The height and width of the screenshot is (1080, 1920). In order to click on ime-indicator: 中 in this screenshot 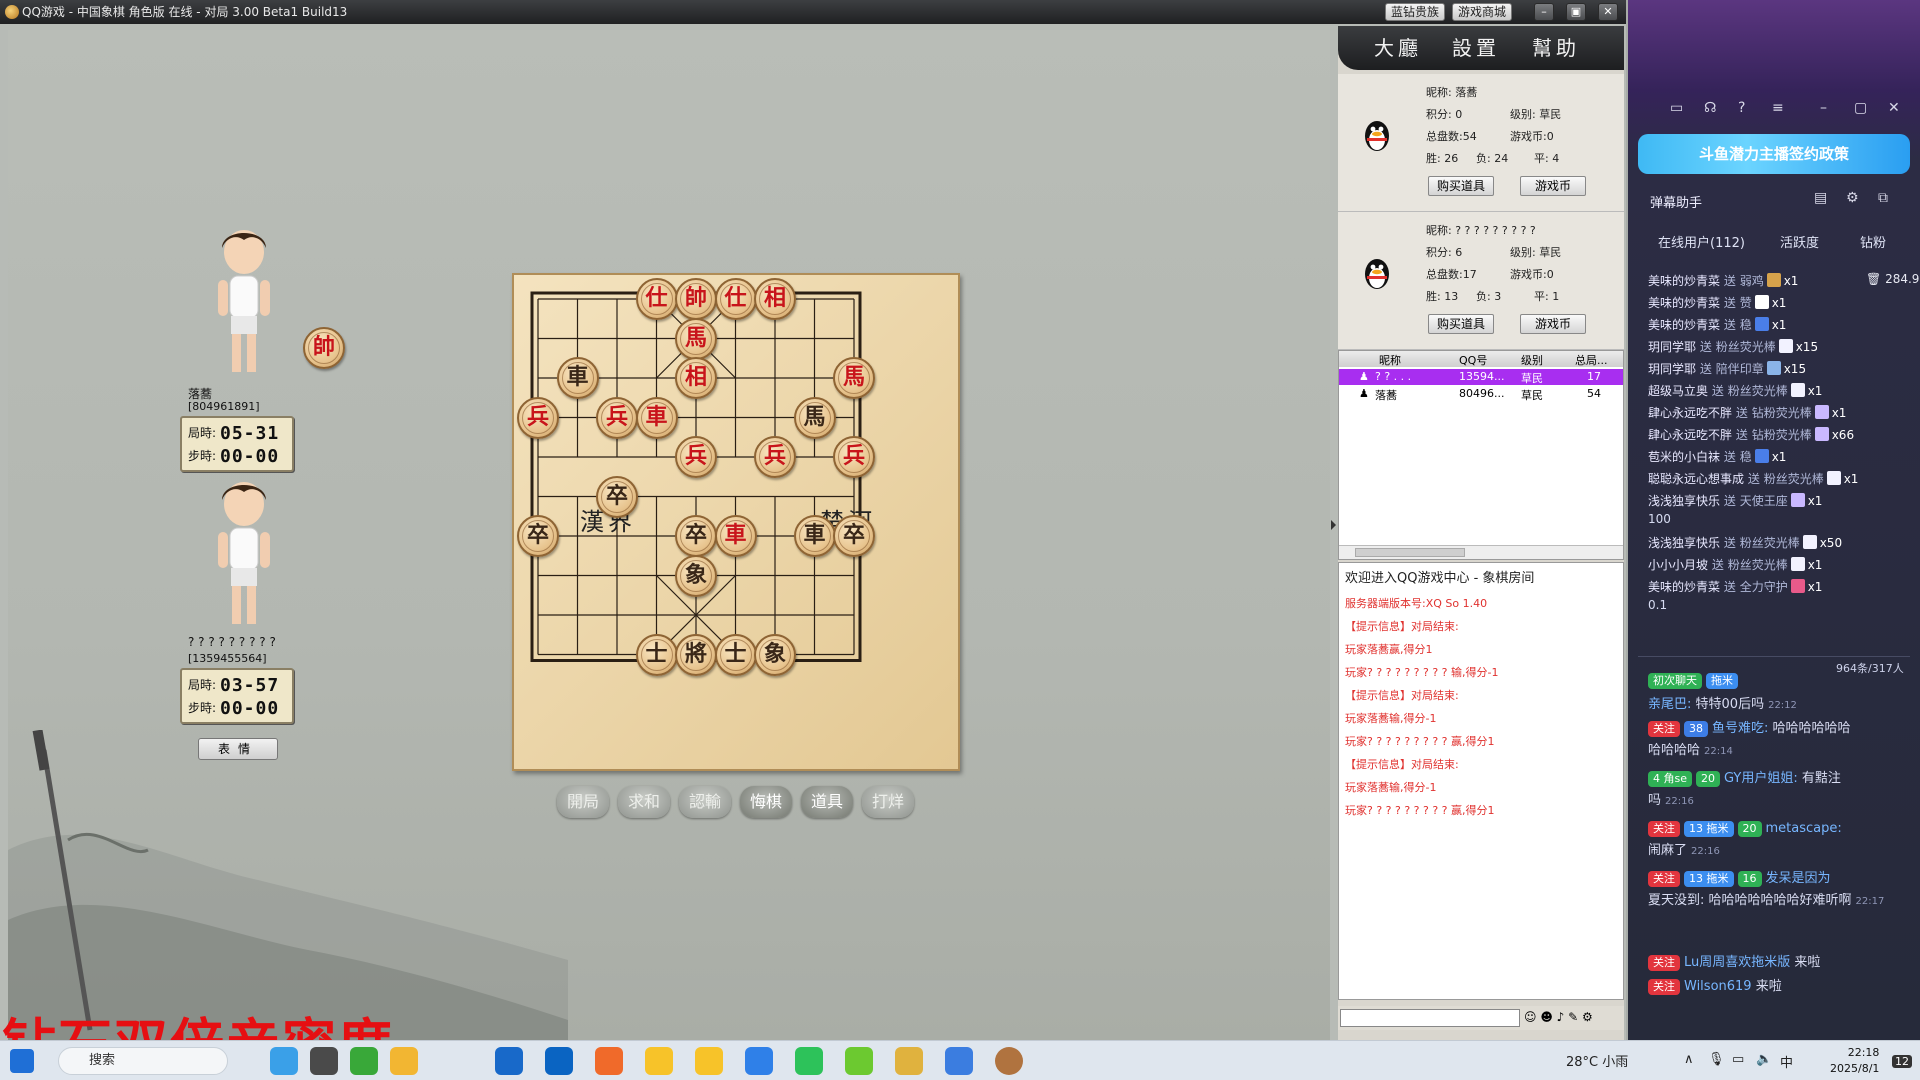, I will do `click(1786, 1061)`.